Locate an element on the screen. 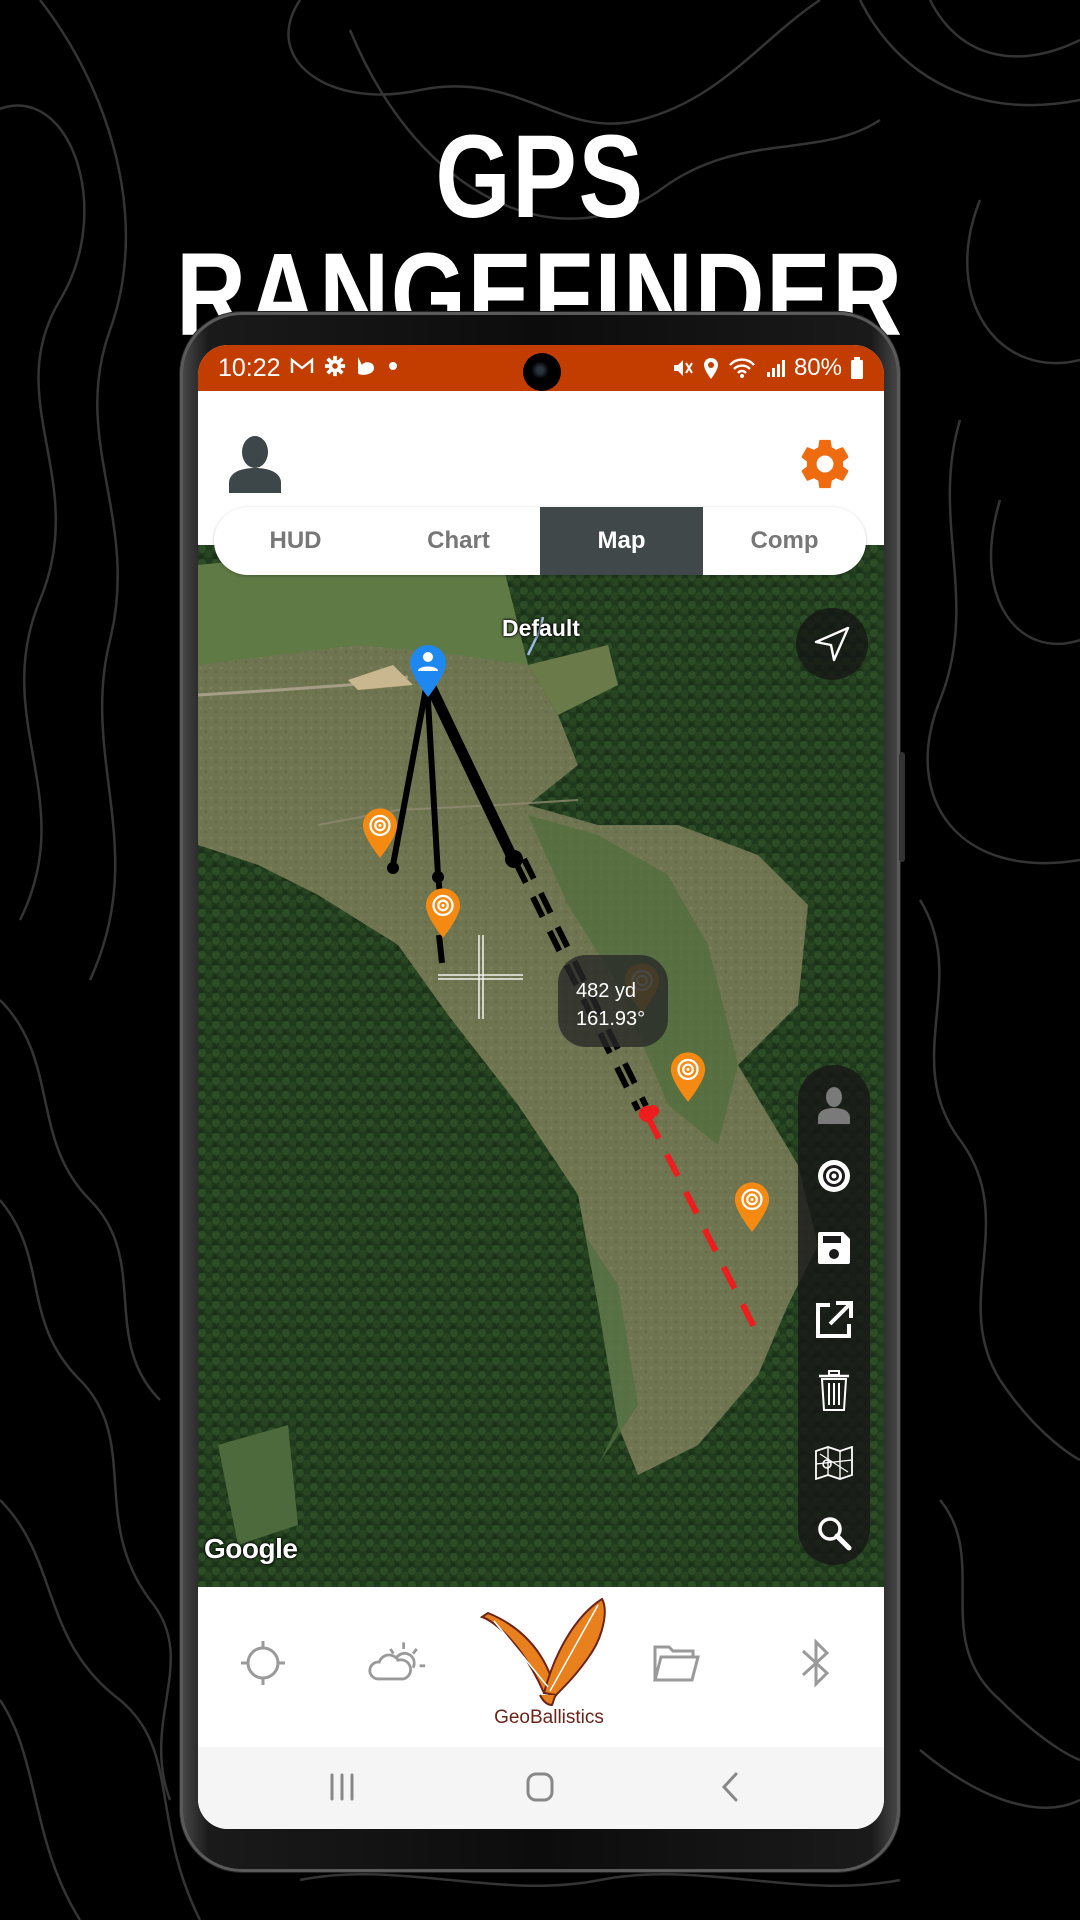 This screenshot has width=1080, height=1920. navigation-arrow-icon is located at coordinates (832, 644).